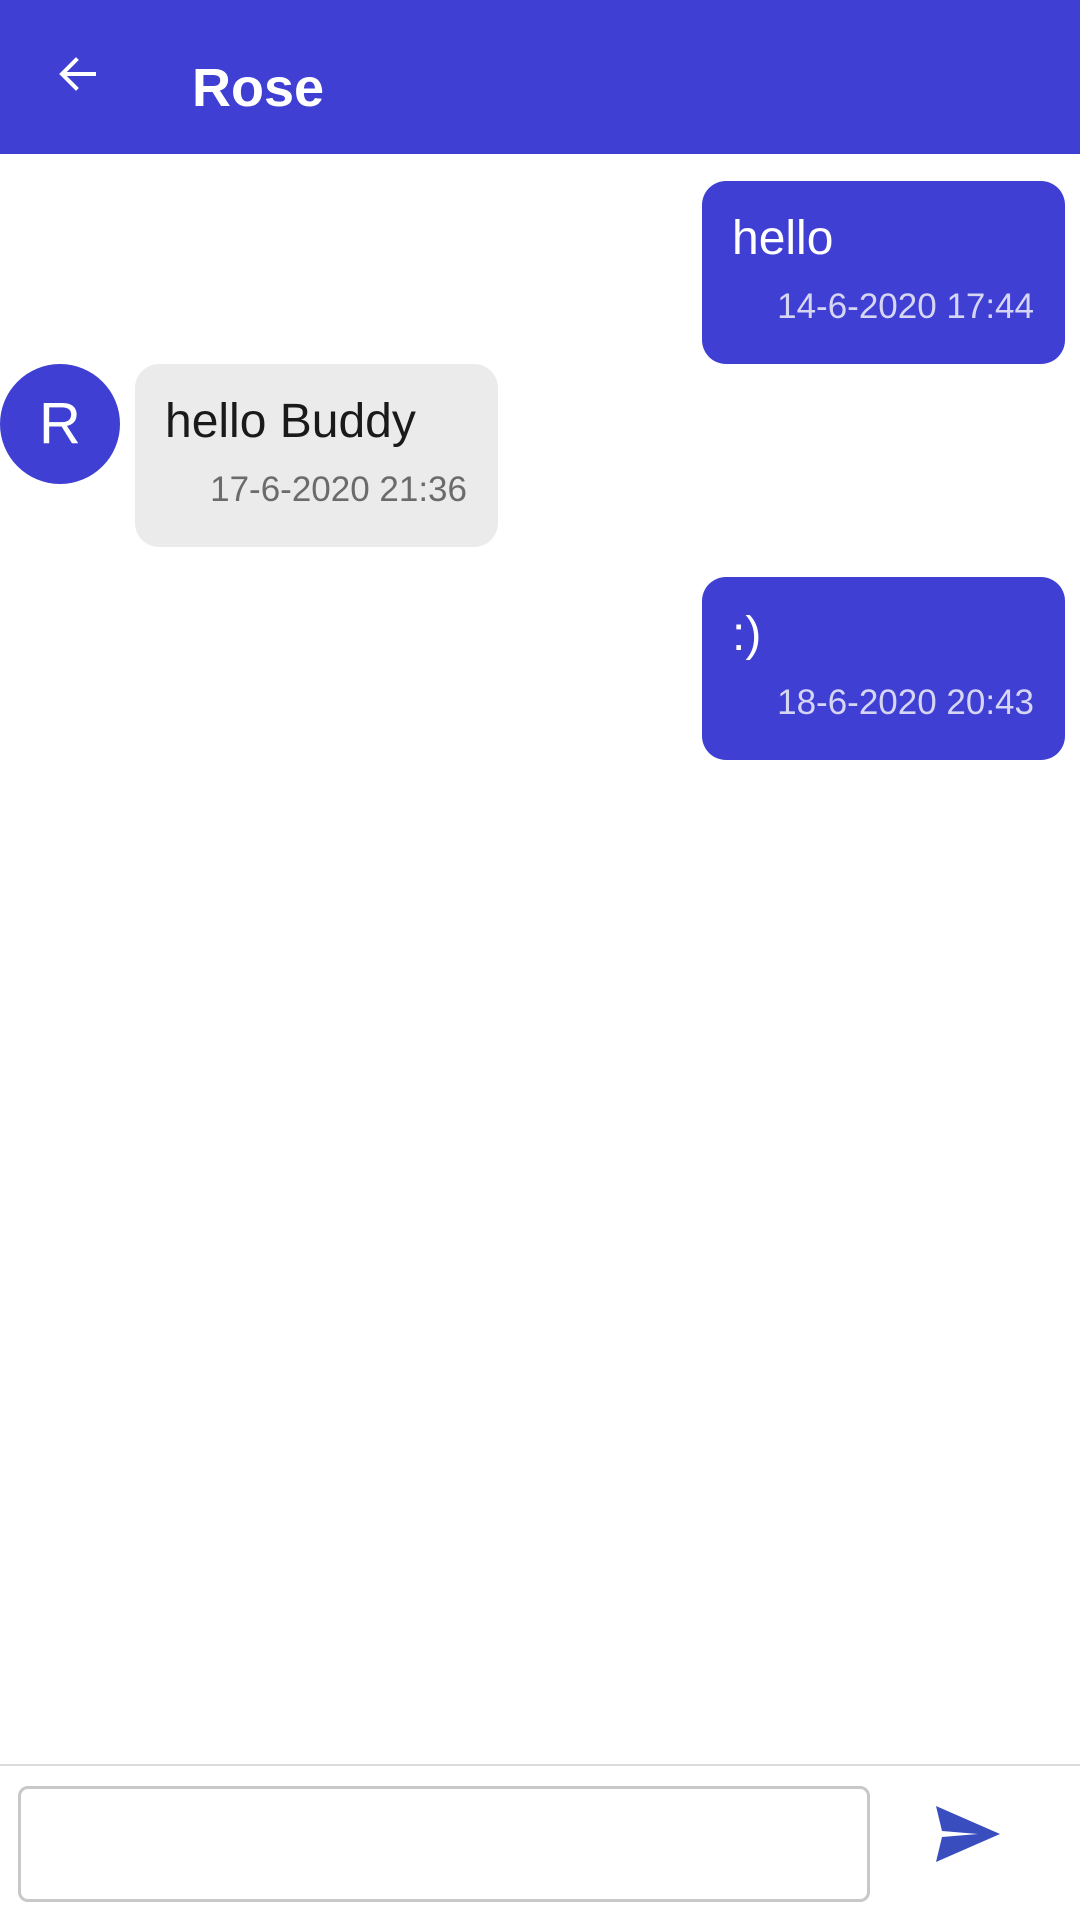 Image resolution: width=1080 pixels, height=1920 pixels. I want to click on message-timestamp: 14-6-2020 17:44, so click(905, 306).